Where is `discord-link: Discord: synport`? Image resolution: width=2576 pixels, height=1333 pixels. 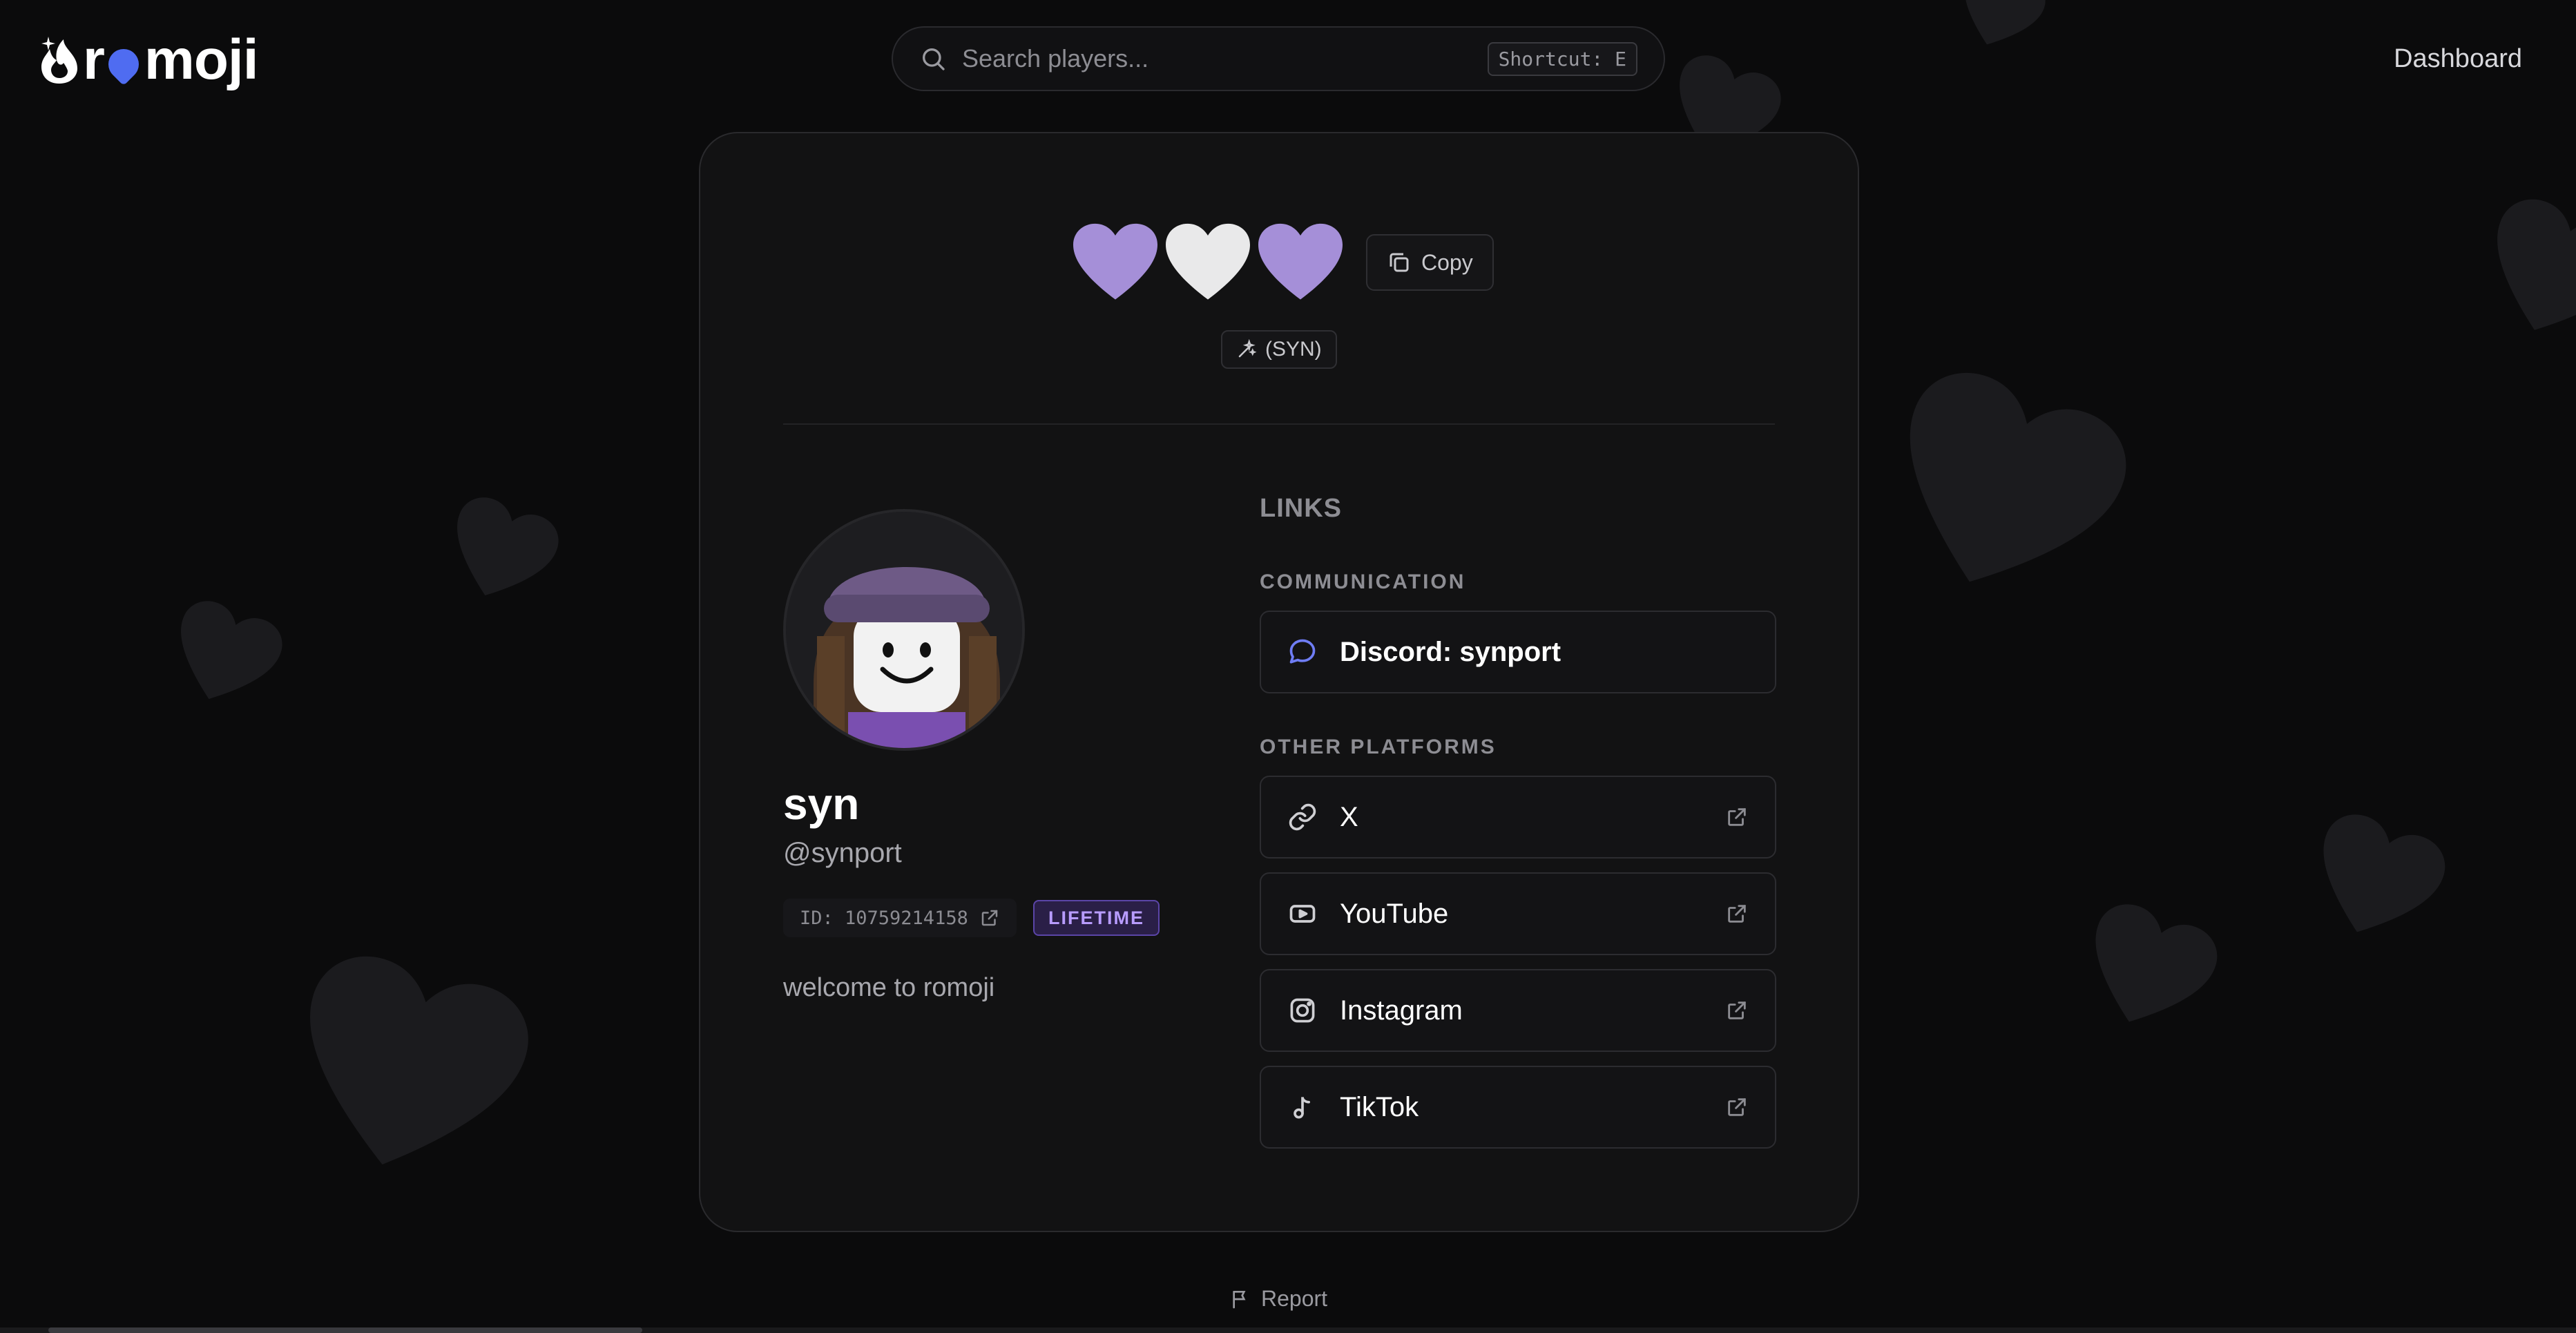 discord-link: Discord: synport is located at coordinates (1518, 652).